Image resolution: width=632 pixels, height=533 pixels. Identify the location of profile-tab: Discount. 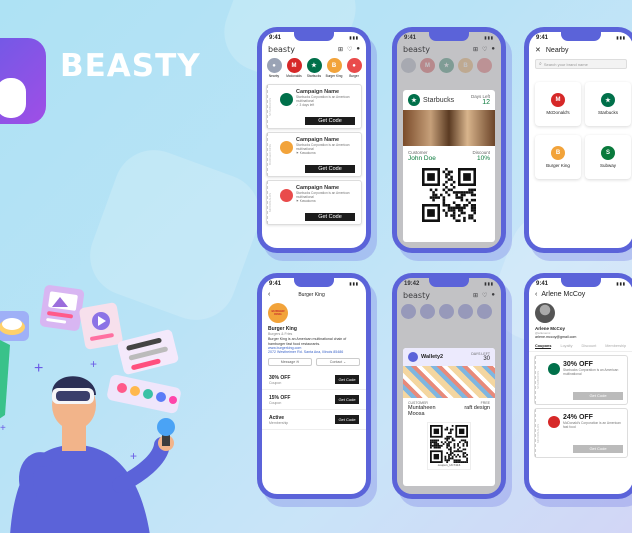
(588, 346).